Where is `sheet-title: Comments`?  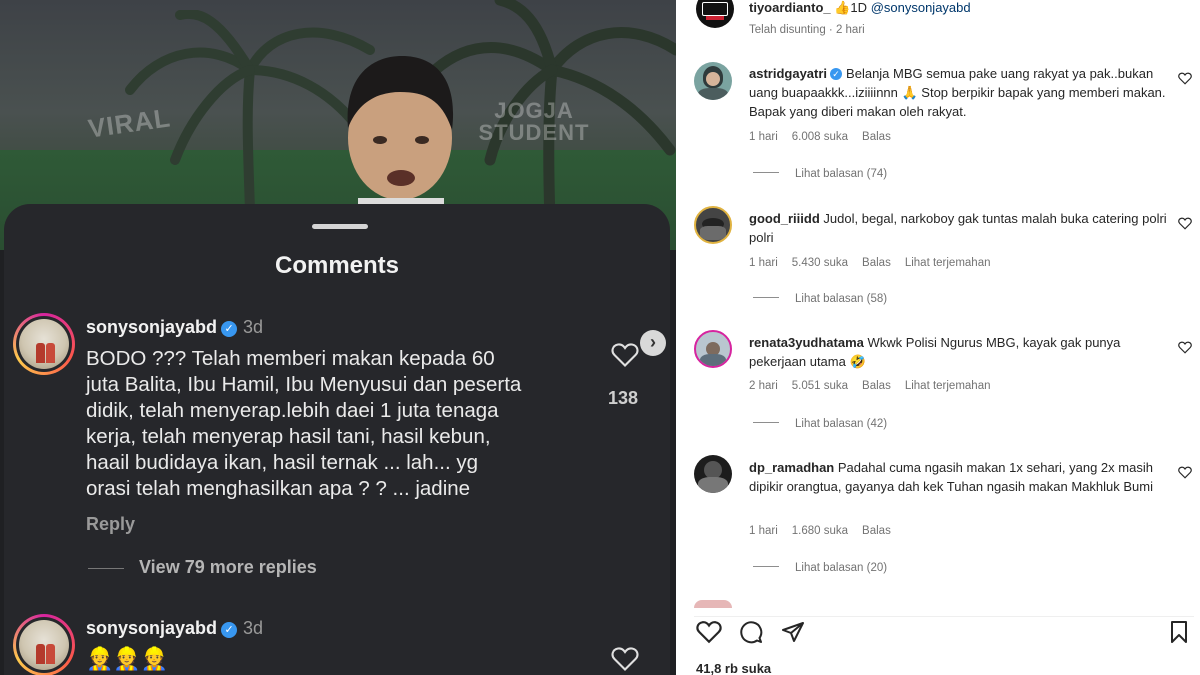 sheet-title: Comments is located at coordinates (337, 265).